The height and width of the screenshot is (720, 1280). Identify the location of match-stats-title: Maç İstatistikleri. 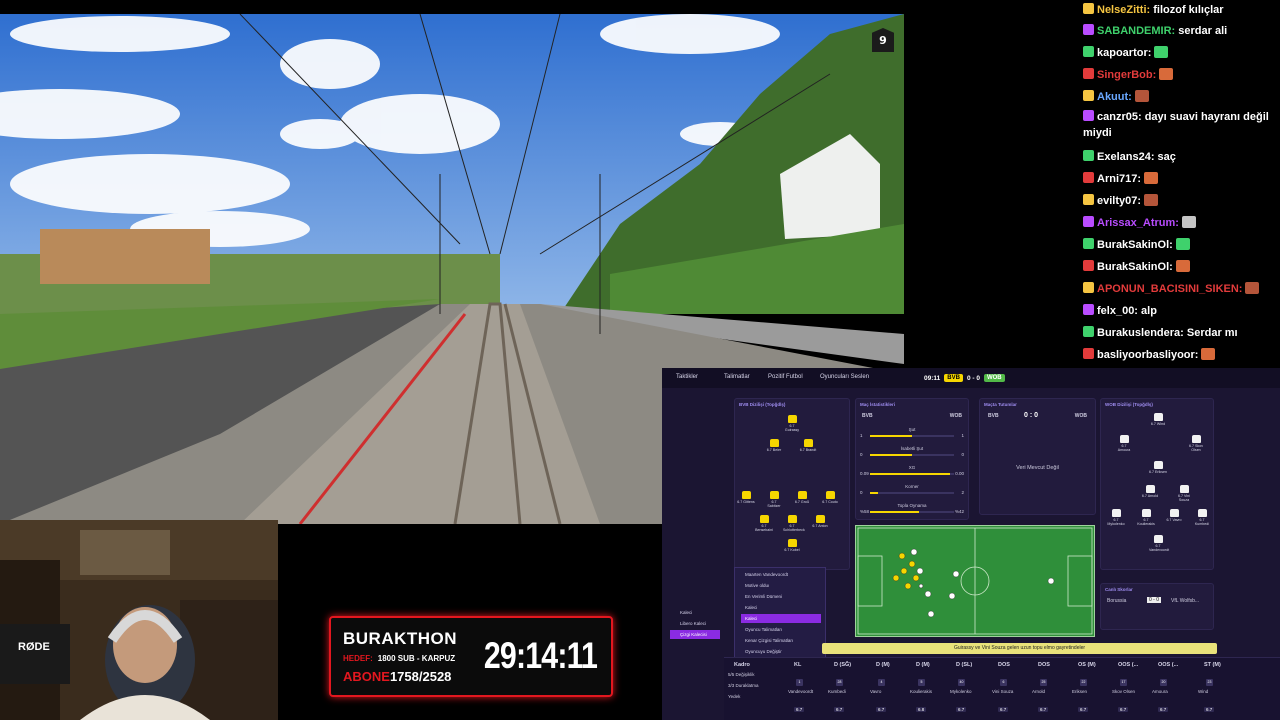
(878, 404).